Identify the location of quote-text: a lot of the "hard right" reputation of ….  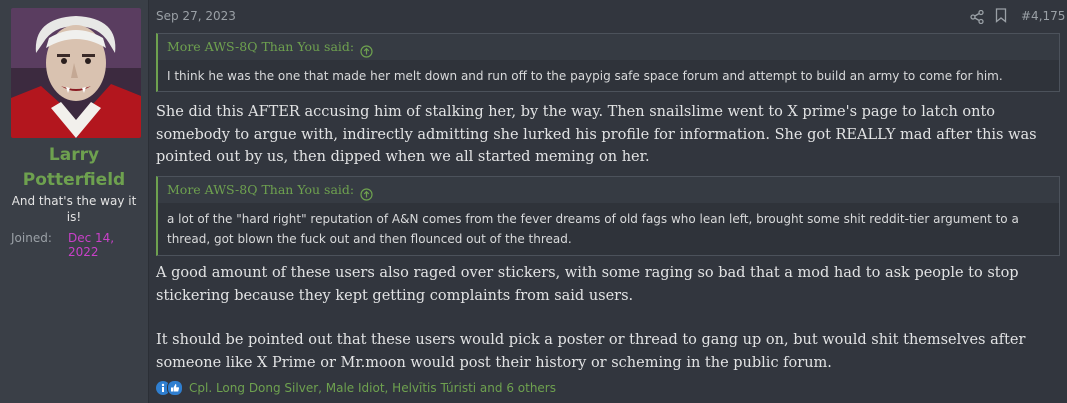
(593, 229).